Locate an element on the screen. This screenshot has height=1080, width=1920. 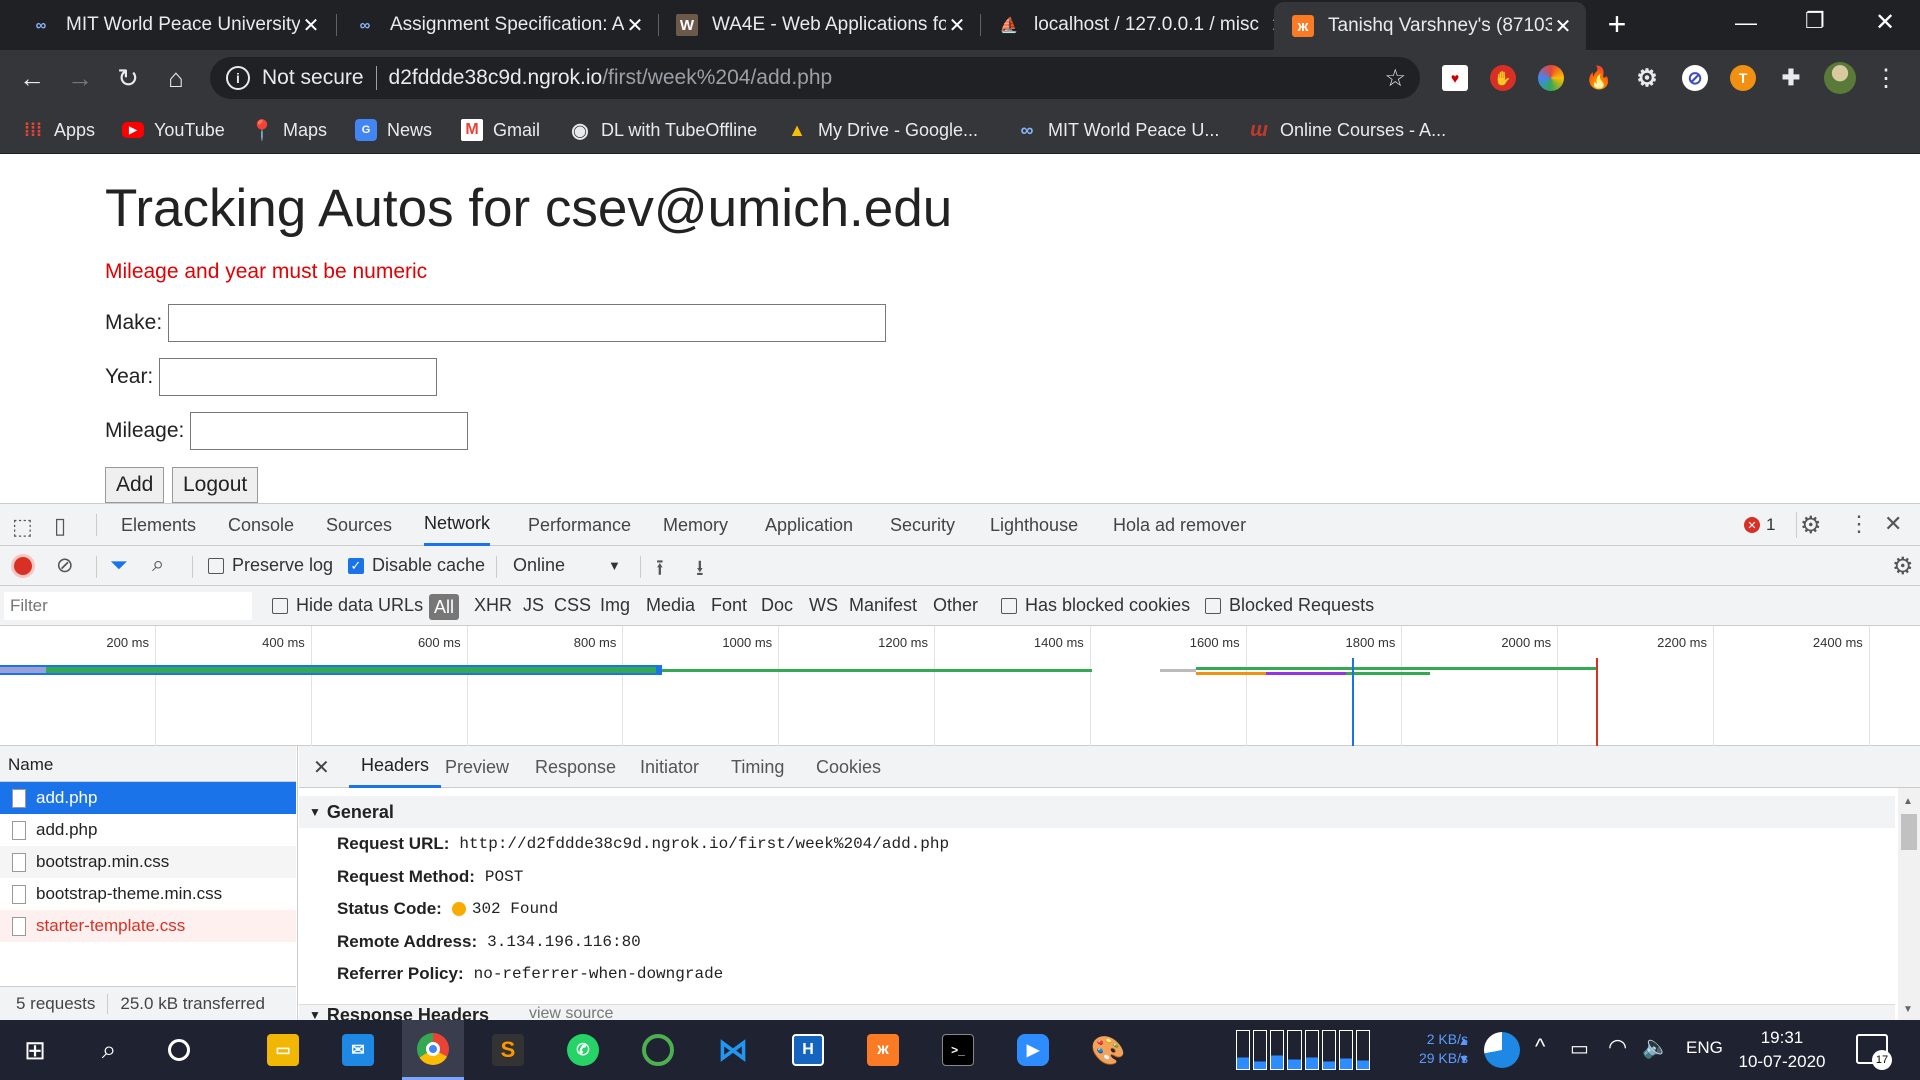
search-icon: ⌕ is located at coordinates (158, 564).